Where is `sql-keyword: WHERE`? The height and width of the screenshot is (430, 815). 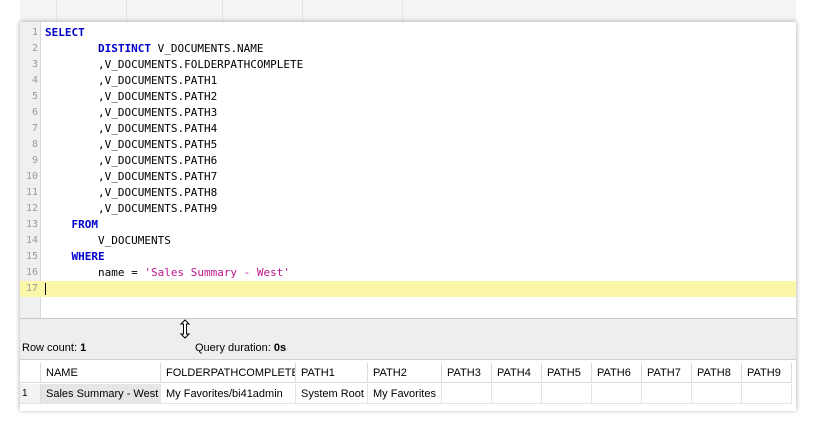 sql-keyword: WHERE is located at coordinates (88, 256).